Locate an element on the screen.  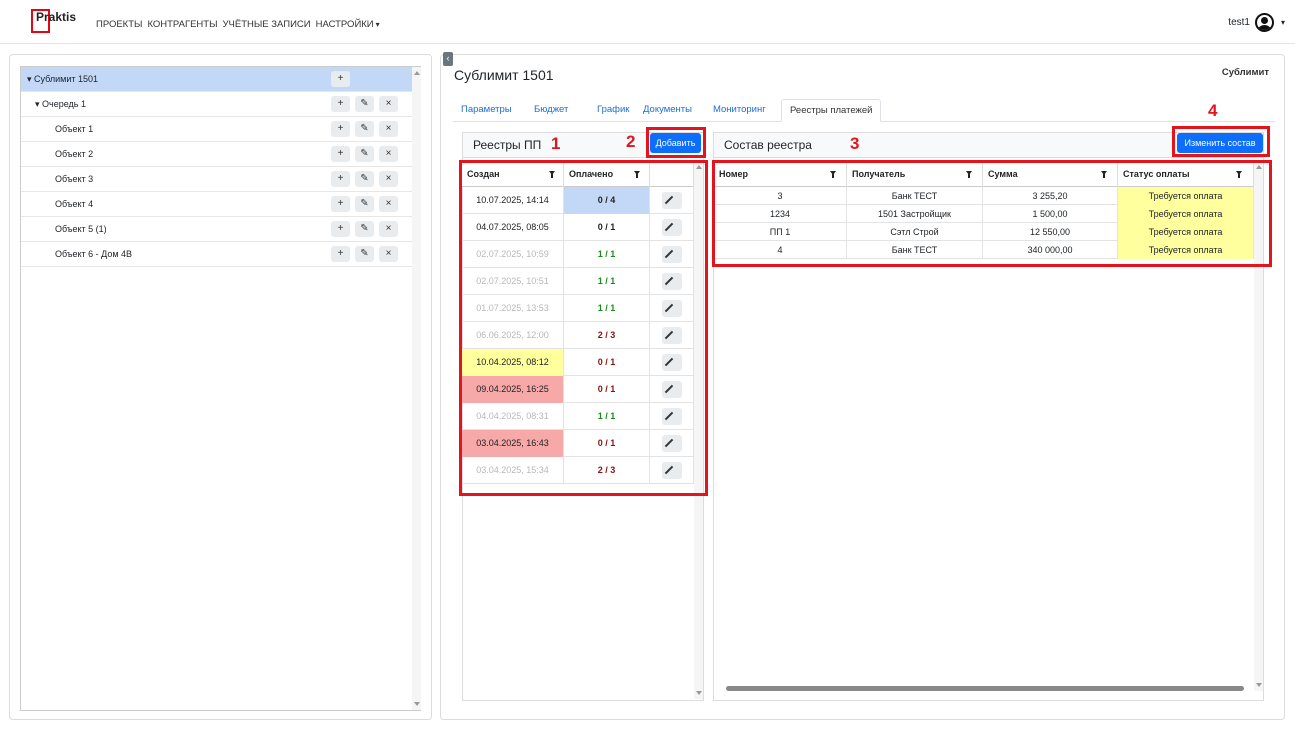
tree-label-object: Объект 2 is located at coordinates (74, 154).